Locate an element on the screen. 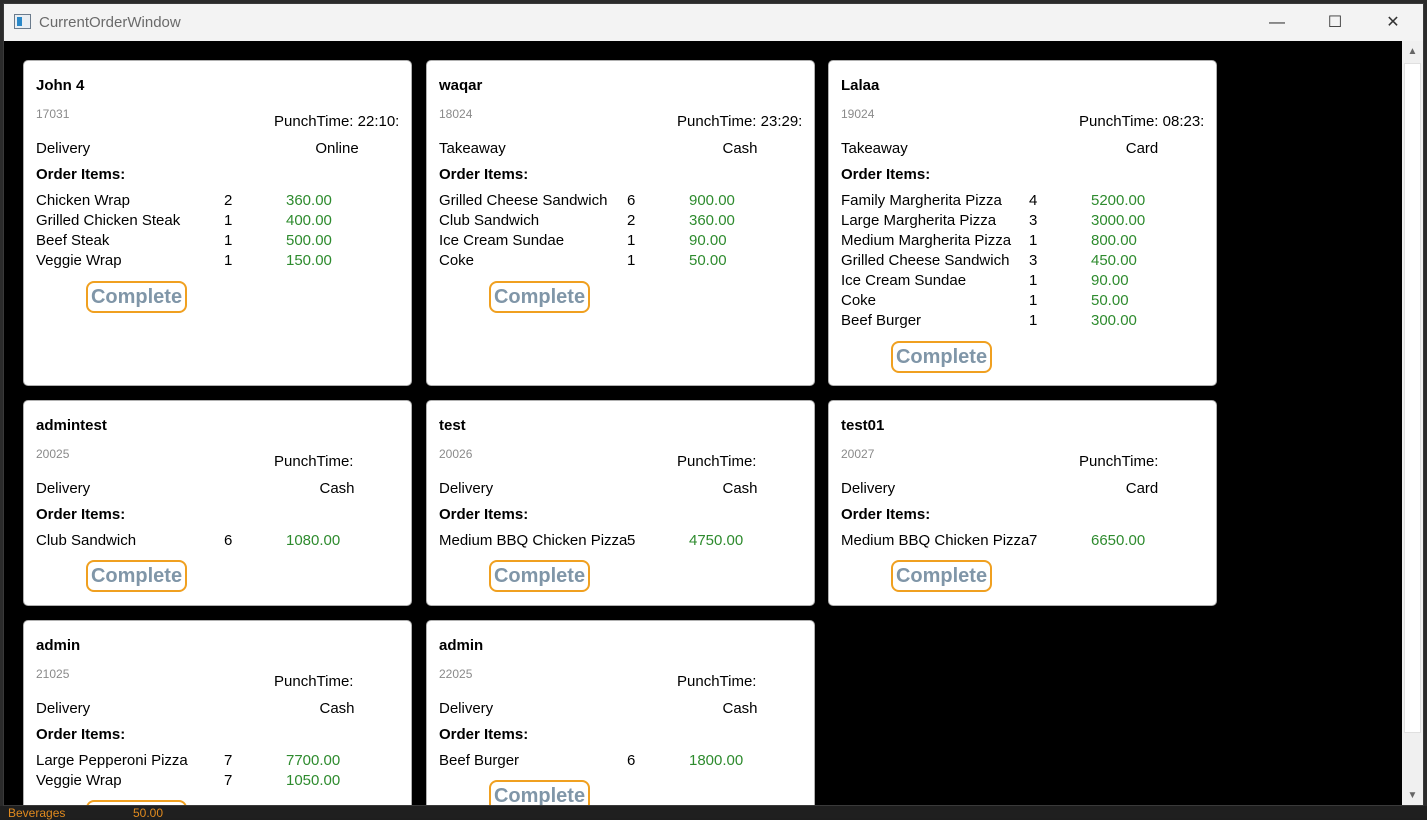 Image resolution: width=1427 pixels, height=820 pixels. item-name: Grilled Chicken Steak is located at coordinates (108, 220).